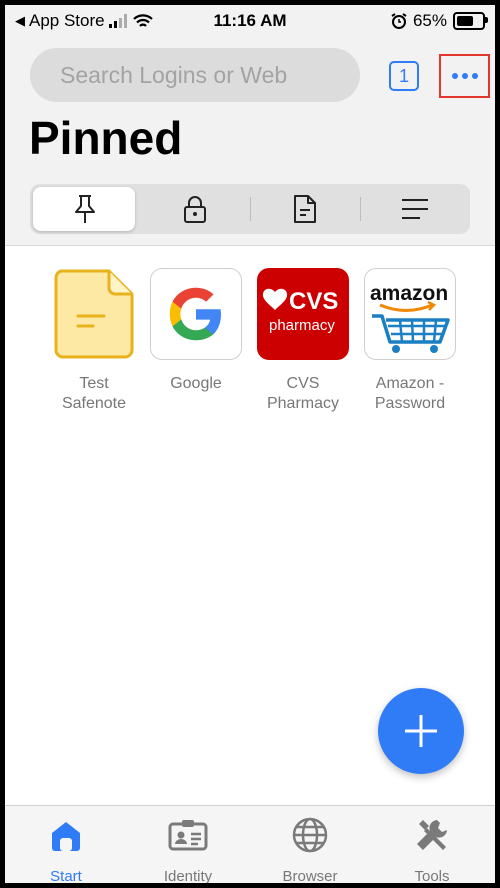 This screenshot has height=888, width=500. I want to click on cvs-logo-icon: CVS pharmacy, so click(303, 314).